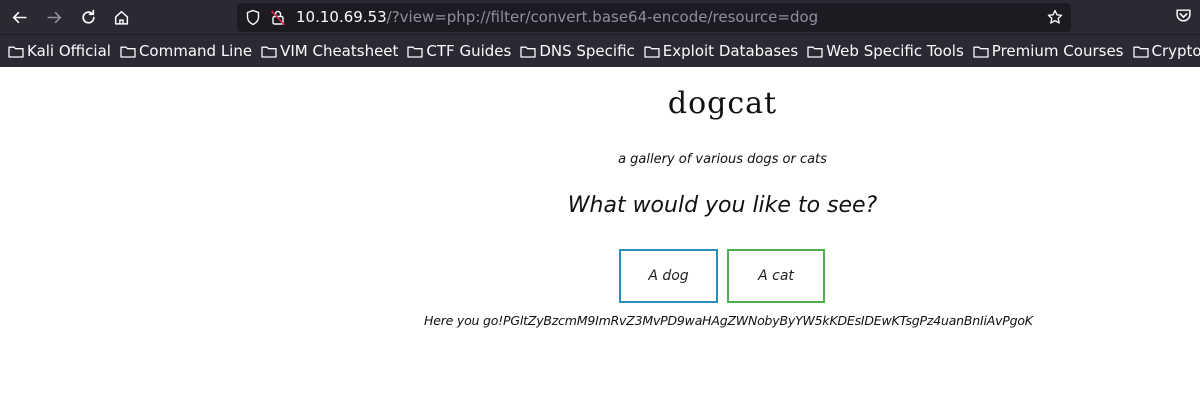 The image size is (1200, 407). What do you see at coordinates (776, 276) in the screenshot?
I see `cat-button: A cat` at bounding box center [776, 276].